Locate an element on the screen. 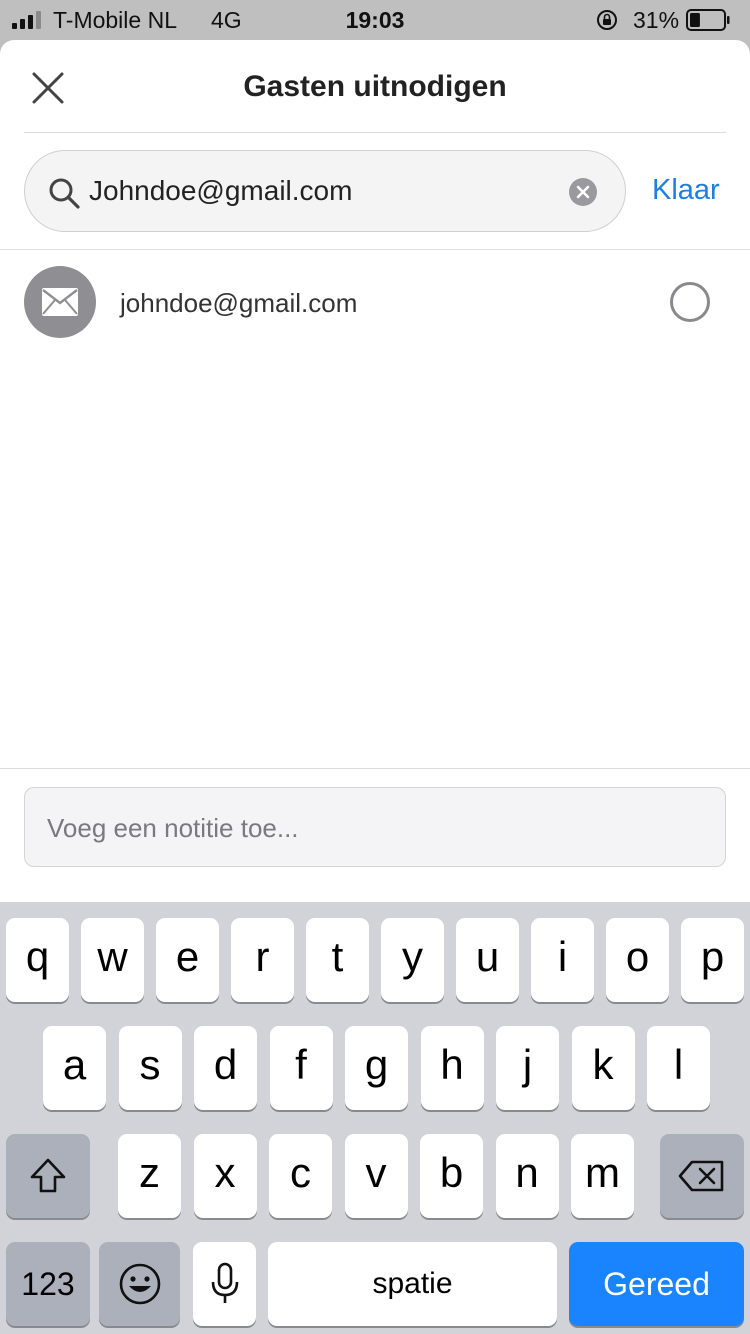 The height and width of the screenshot is (1334, 750). result-email: johndoe@gmail.com is located at coordinates (239, 303).